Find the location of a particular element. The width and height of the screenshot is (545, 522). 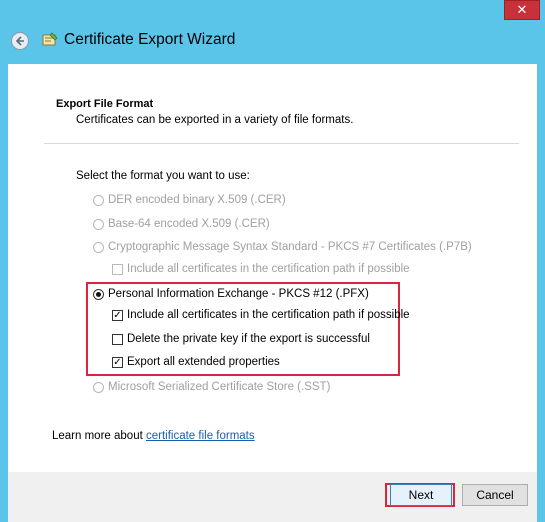

der-radio is located at coordinates (98, 200).